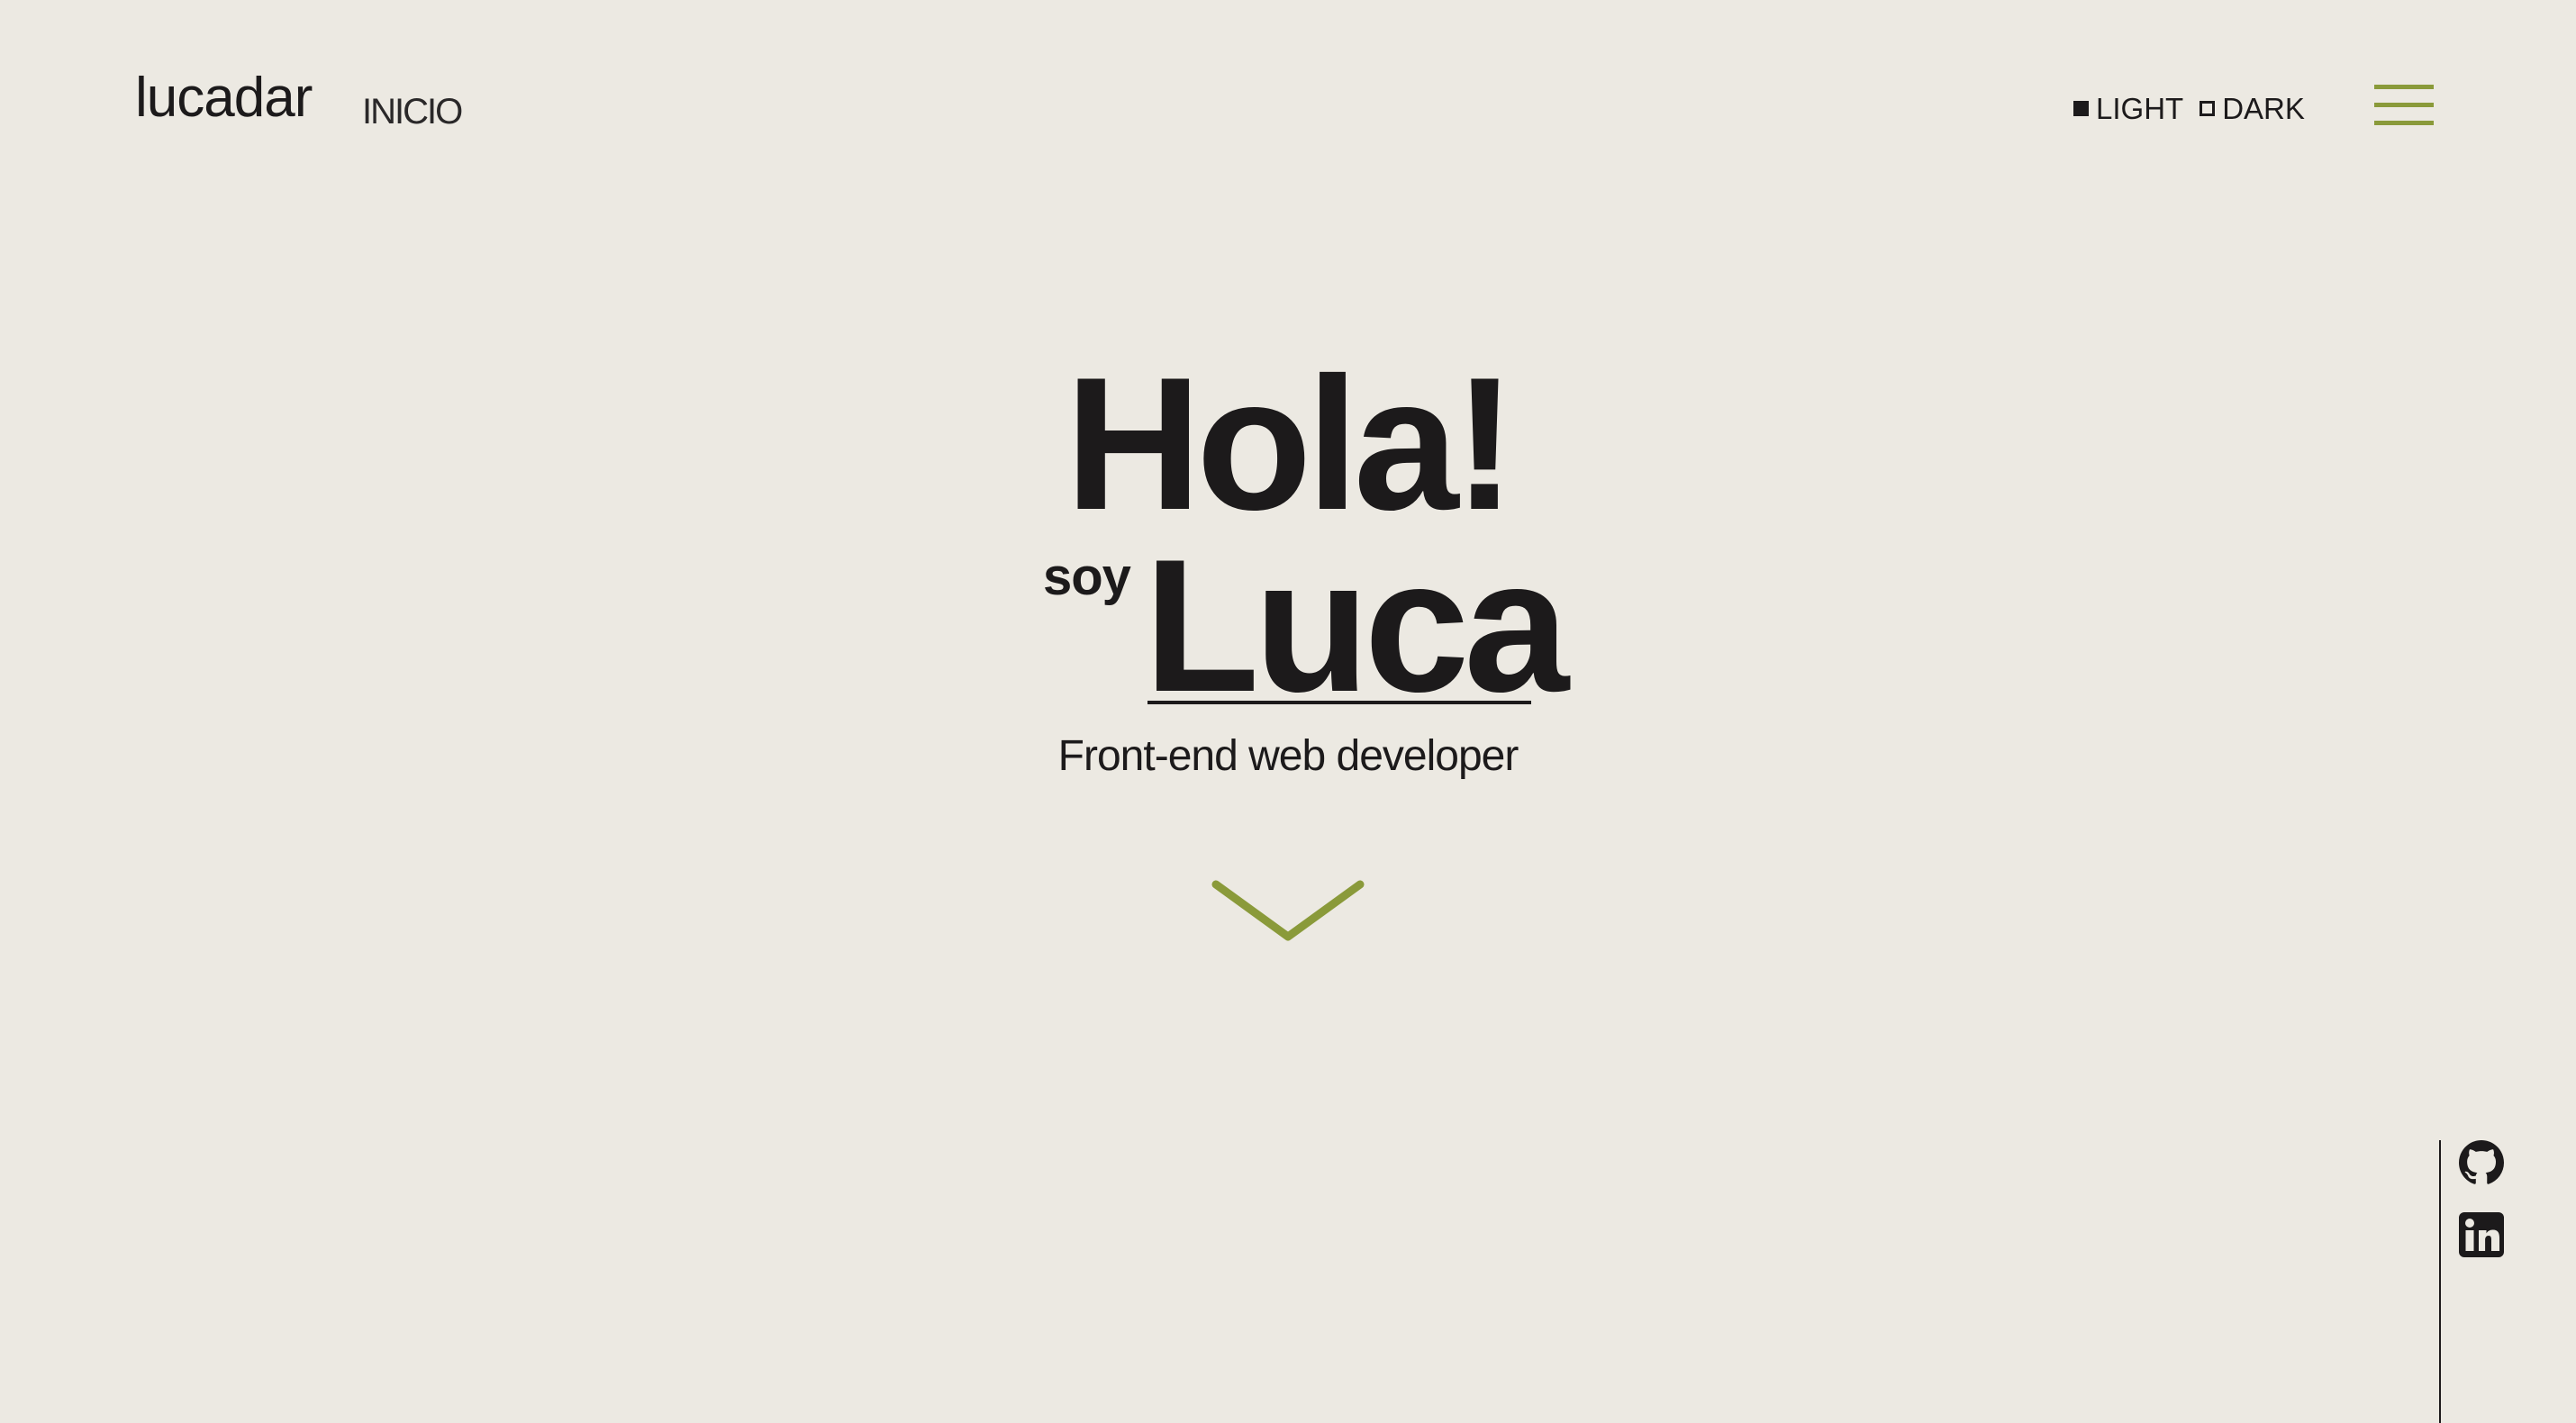 Image resolution: width=2576 pixels, height=1423 pixels. I want to click on menu-button, so click(2404, 105).